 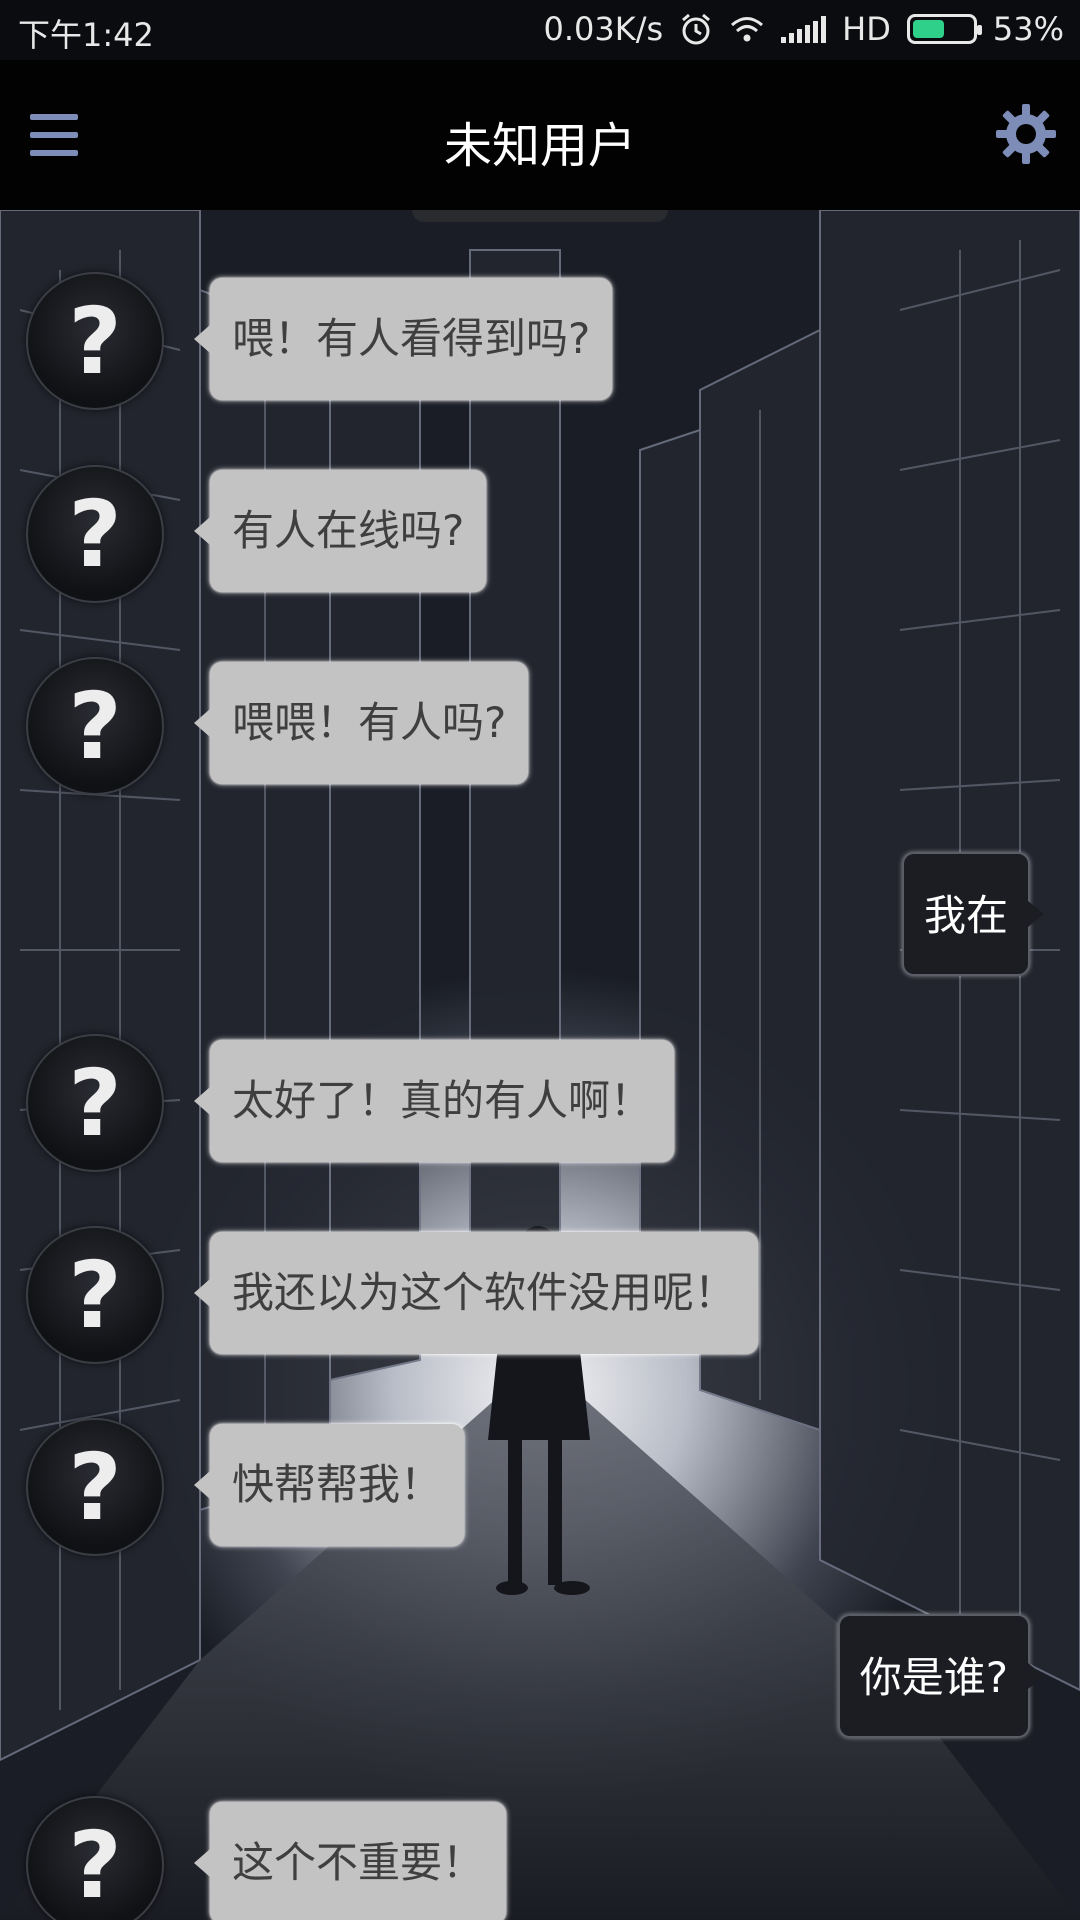 I want to click on incoming-message: 这个不重要！, so click(x=350, y=1861).